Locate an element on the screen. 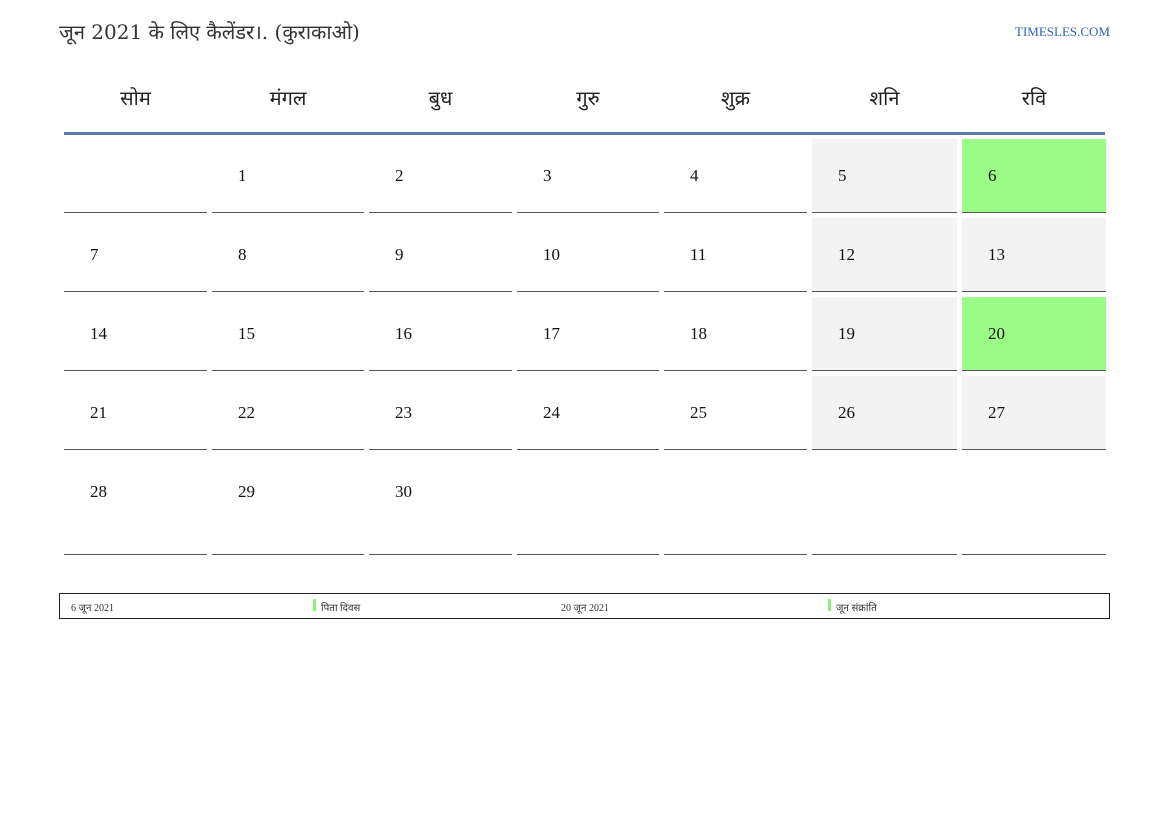 This screenshot has height=827, width=1169. day-number: 6 is located at coordinates (992, 175).